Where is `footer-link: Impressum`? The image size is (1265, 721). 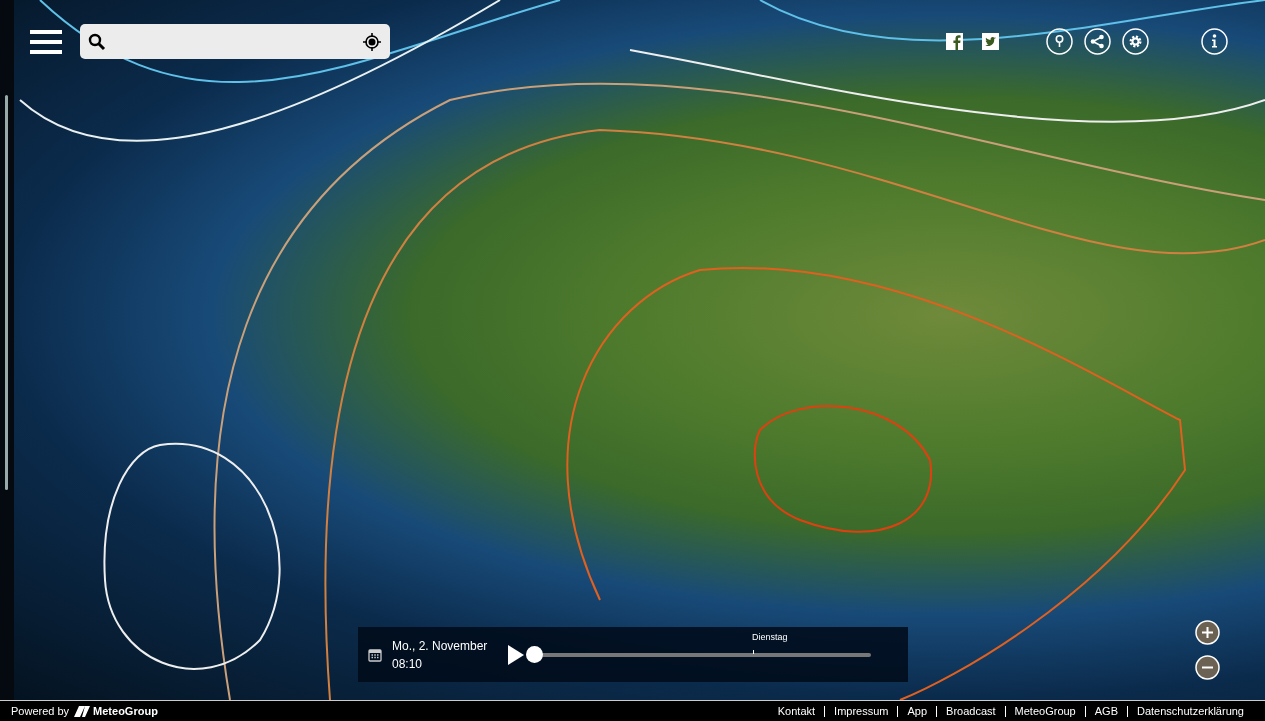
footer-link: Impressum is located at coordinates (861, 711).